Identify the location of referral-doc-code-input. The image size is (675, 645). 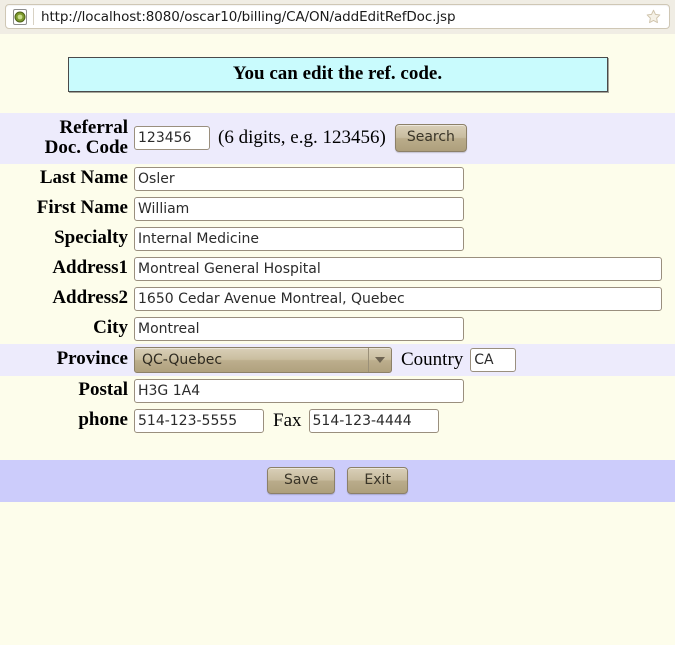
(172, 137).